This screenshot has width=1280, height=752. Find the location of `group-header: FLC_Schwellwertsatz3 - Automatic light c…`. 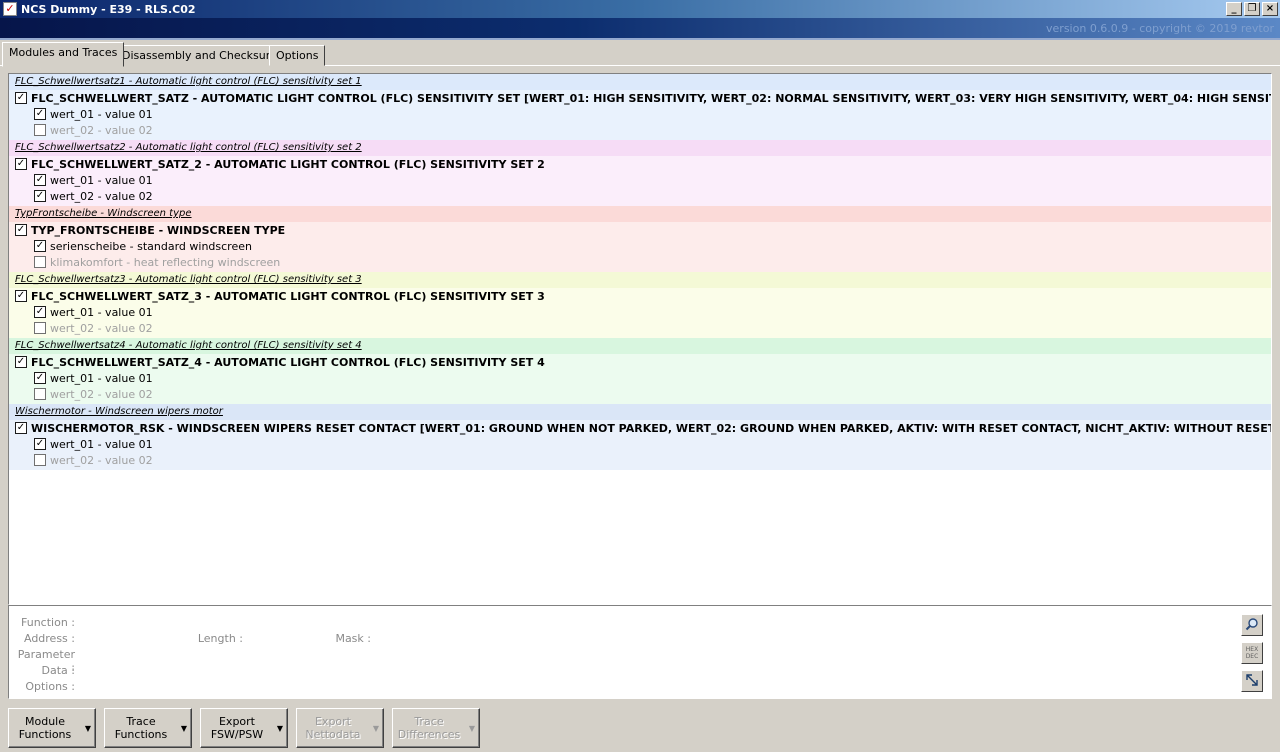

group-header: FLC_Schwellwertsatz3 - Automatic light c… is located at coordinates (640, 280).